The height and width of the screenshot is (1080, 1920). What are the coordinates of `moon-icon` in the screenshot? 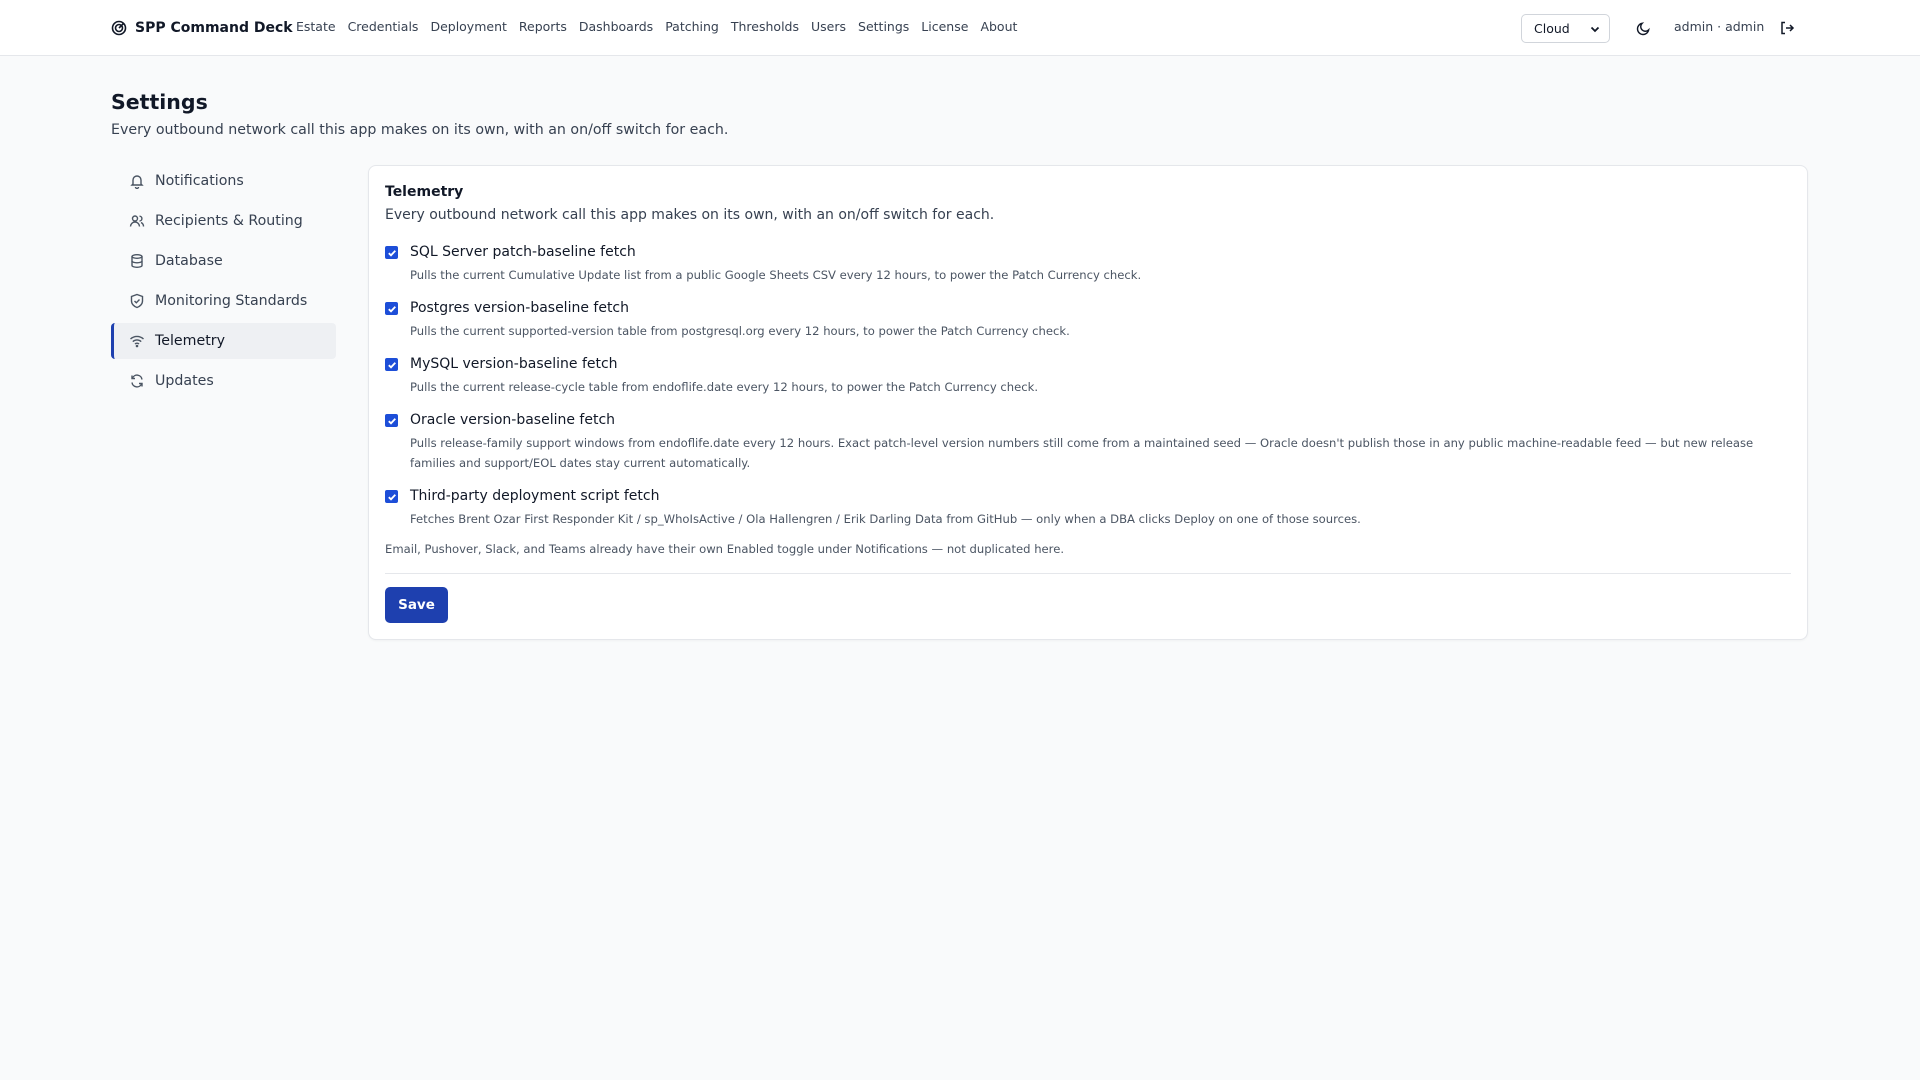 It's located at (1643, 28).